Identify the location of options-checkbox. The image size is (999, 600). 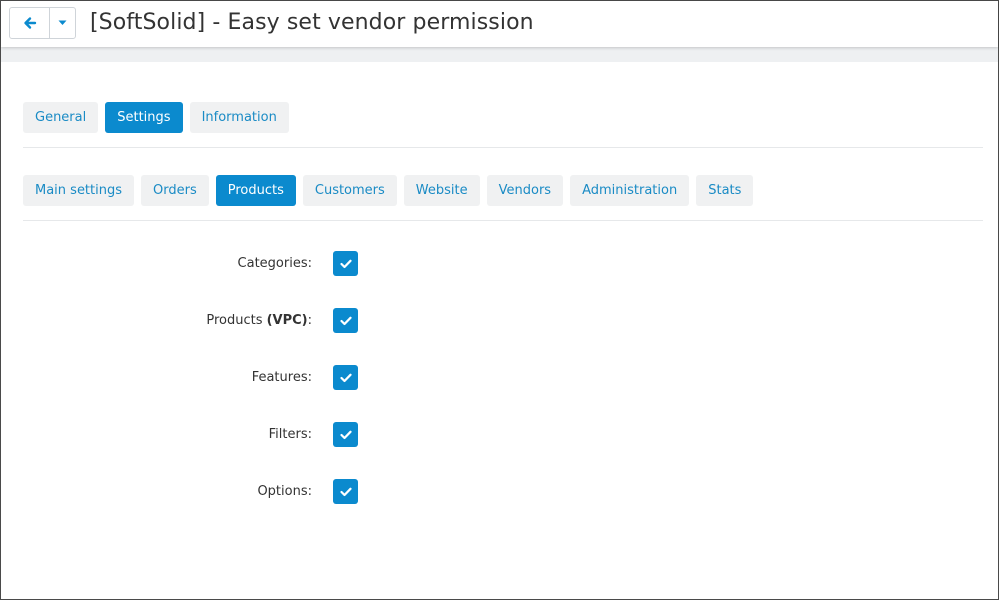
(345, 491).